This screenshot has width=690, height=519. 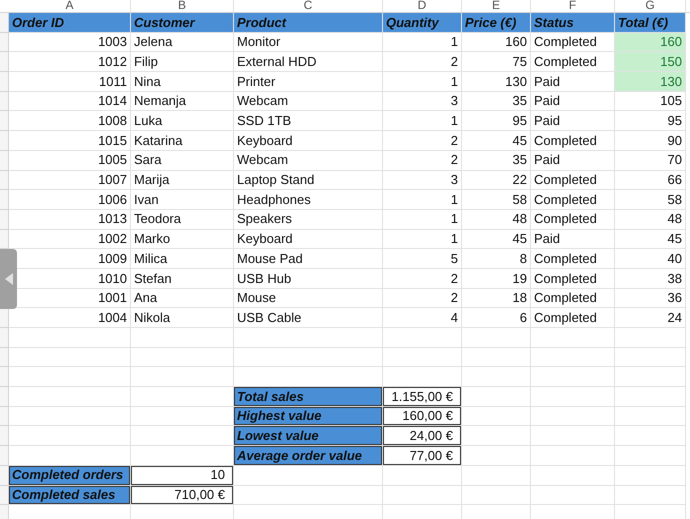 I want to click on table-cell: 130, so click(x=650, y=82).